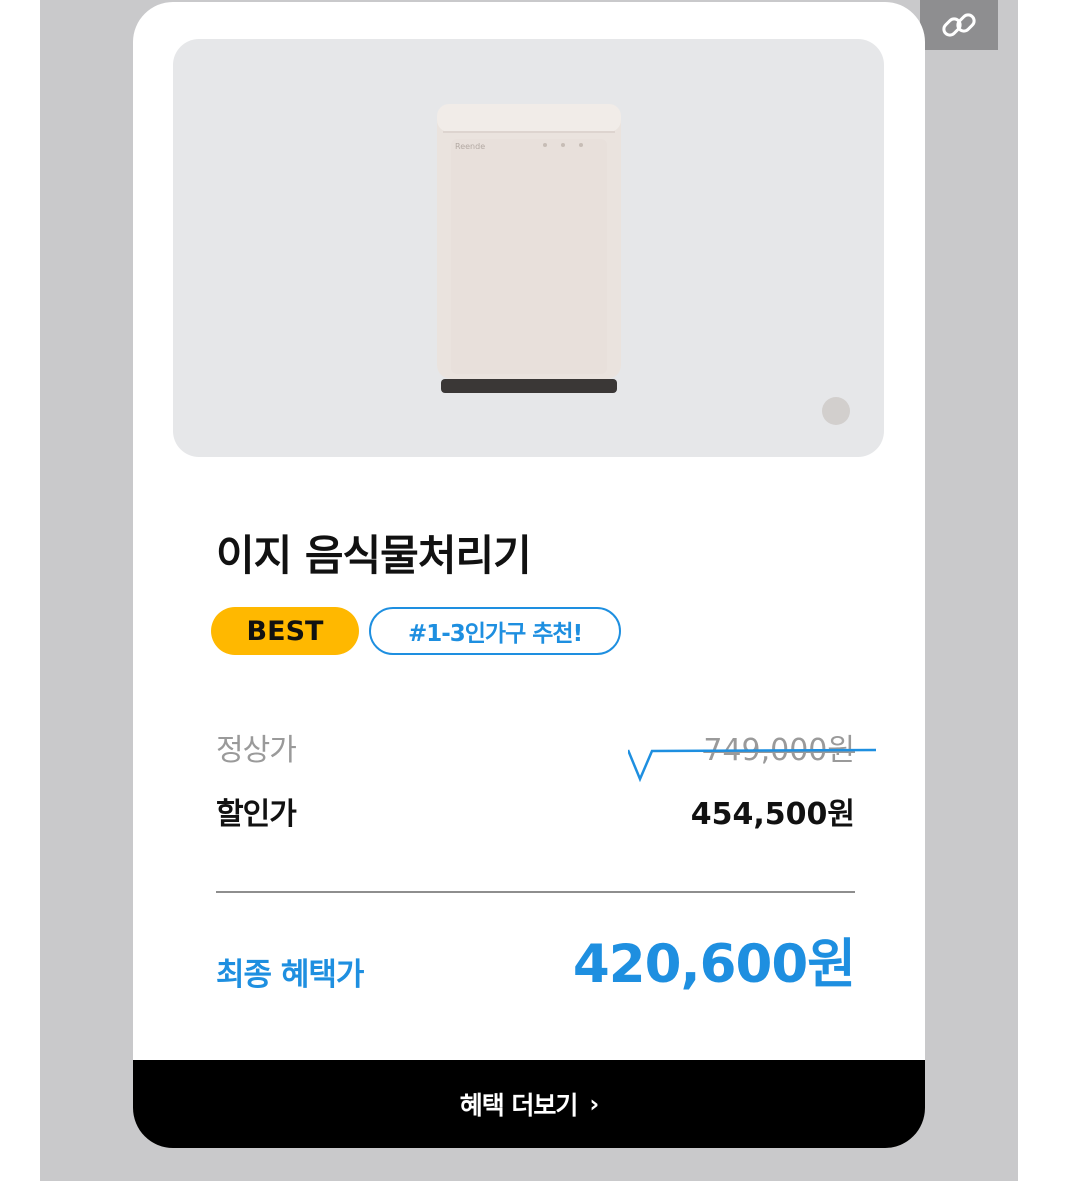 Image resolution: width=1068 pixels, height=1181 pixels. What do you see at coordinates (495, 631) in the screenshot?
I see `recommendation-tag: #1-3인가구 추천!` at bounding box center [495, 631].